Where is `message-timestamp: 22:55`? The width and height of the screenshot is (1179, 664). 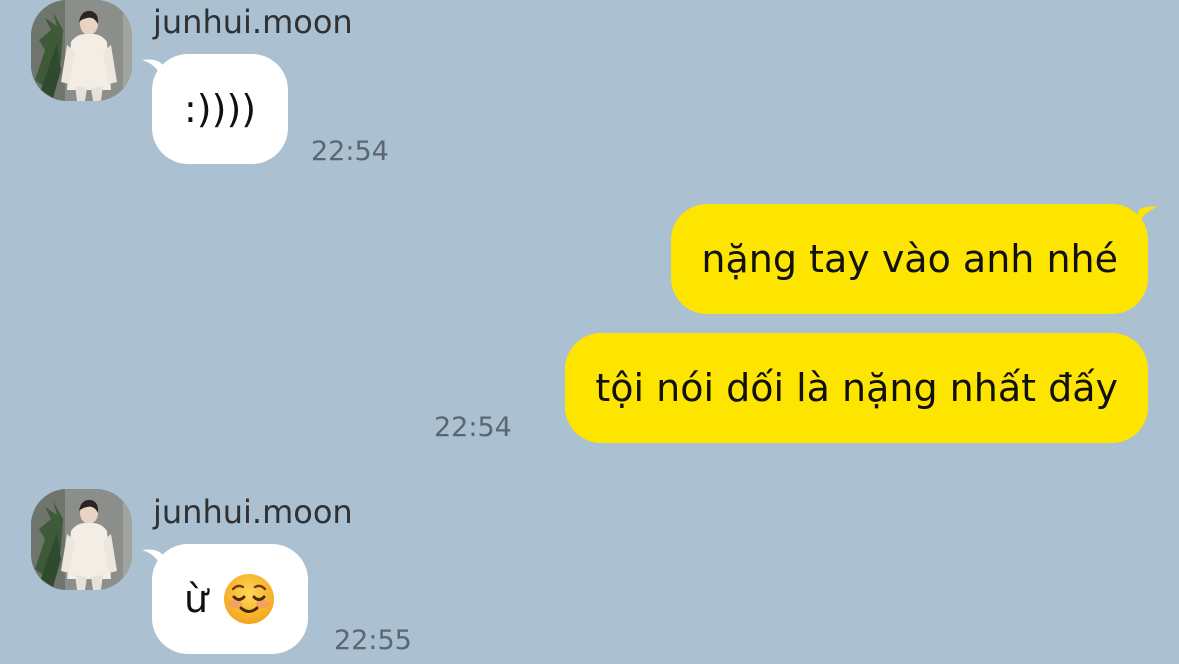 message-timestamp: 22:55 is located at coordinates (373, 640).